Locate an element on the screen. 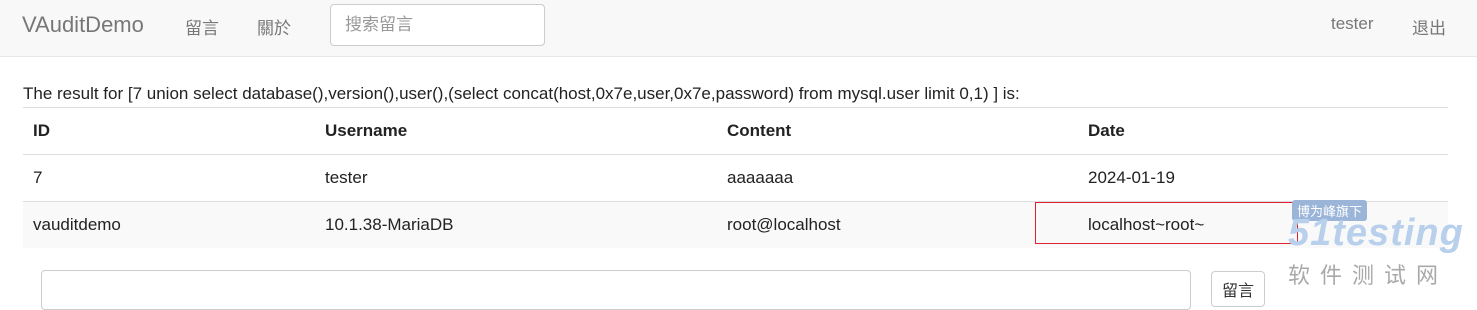 The height and width of the screenshot is (310, 1477). cell-id: vauditdemo is located at coordinates (169, 224).